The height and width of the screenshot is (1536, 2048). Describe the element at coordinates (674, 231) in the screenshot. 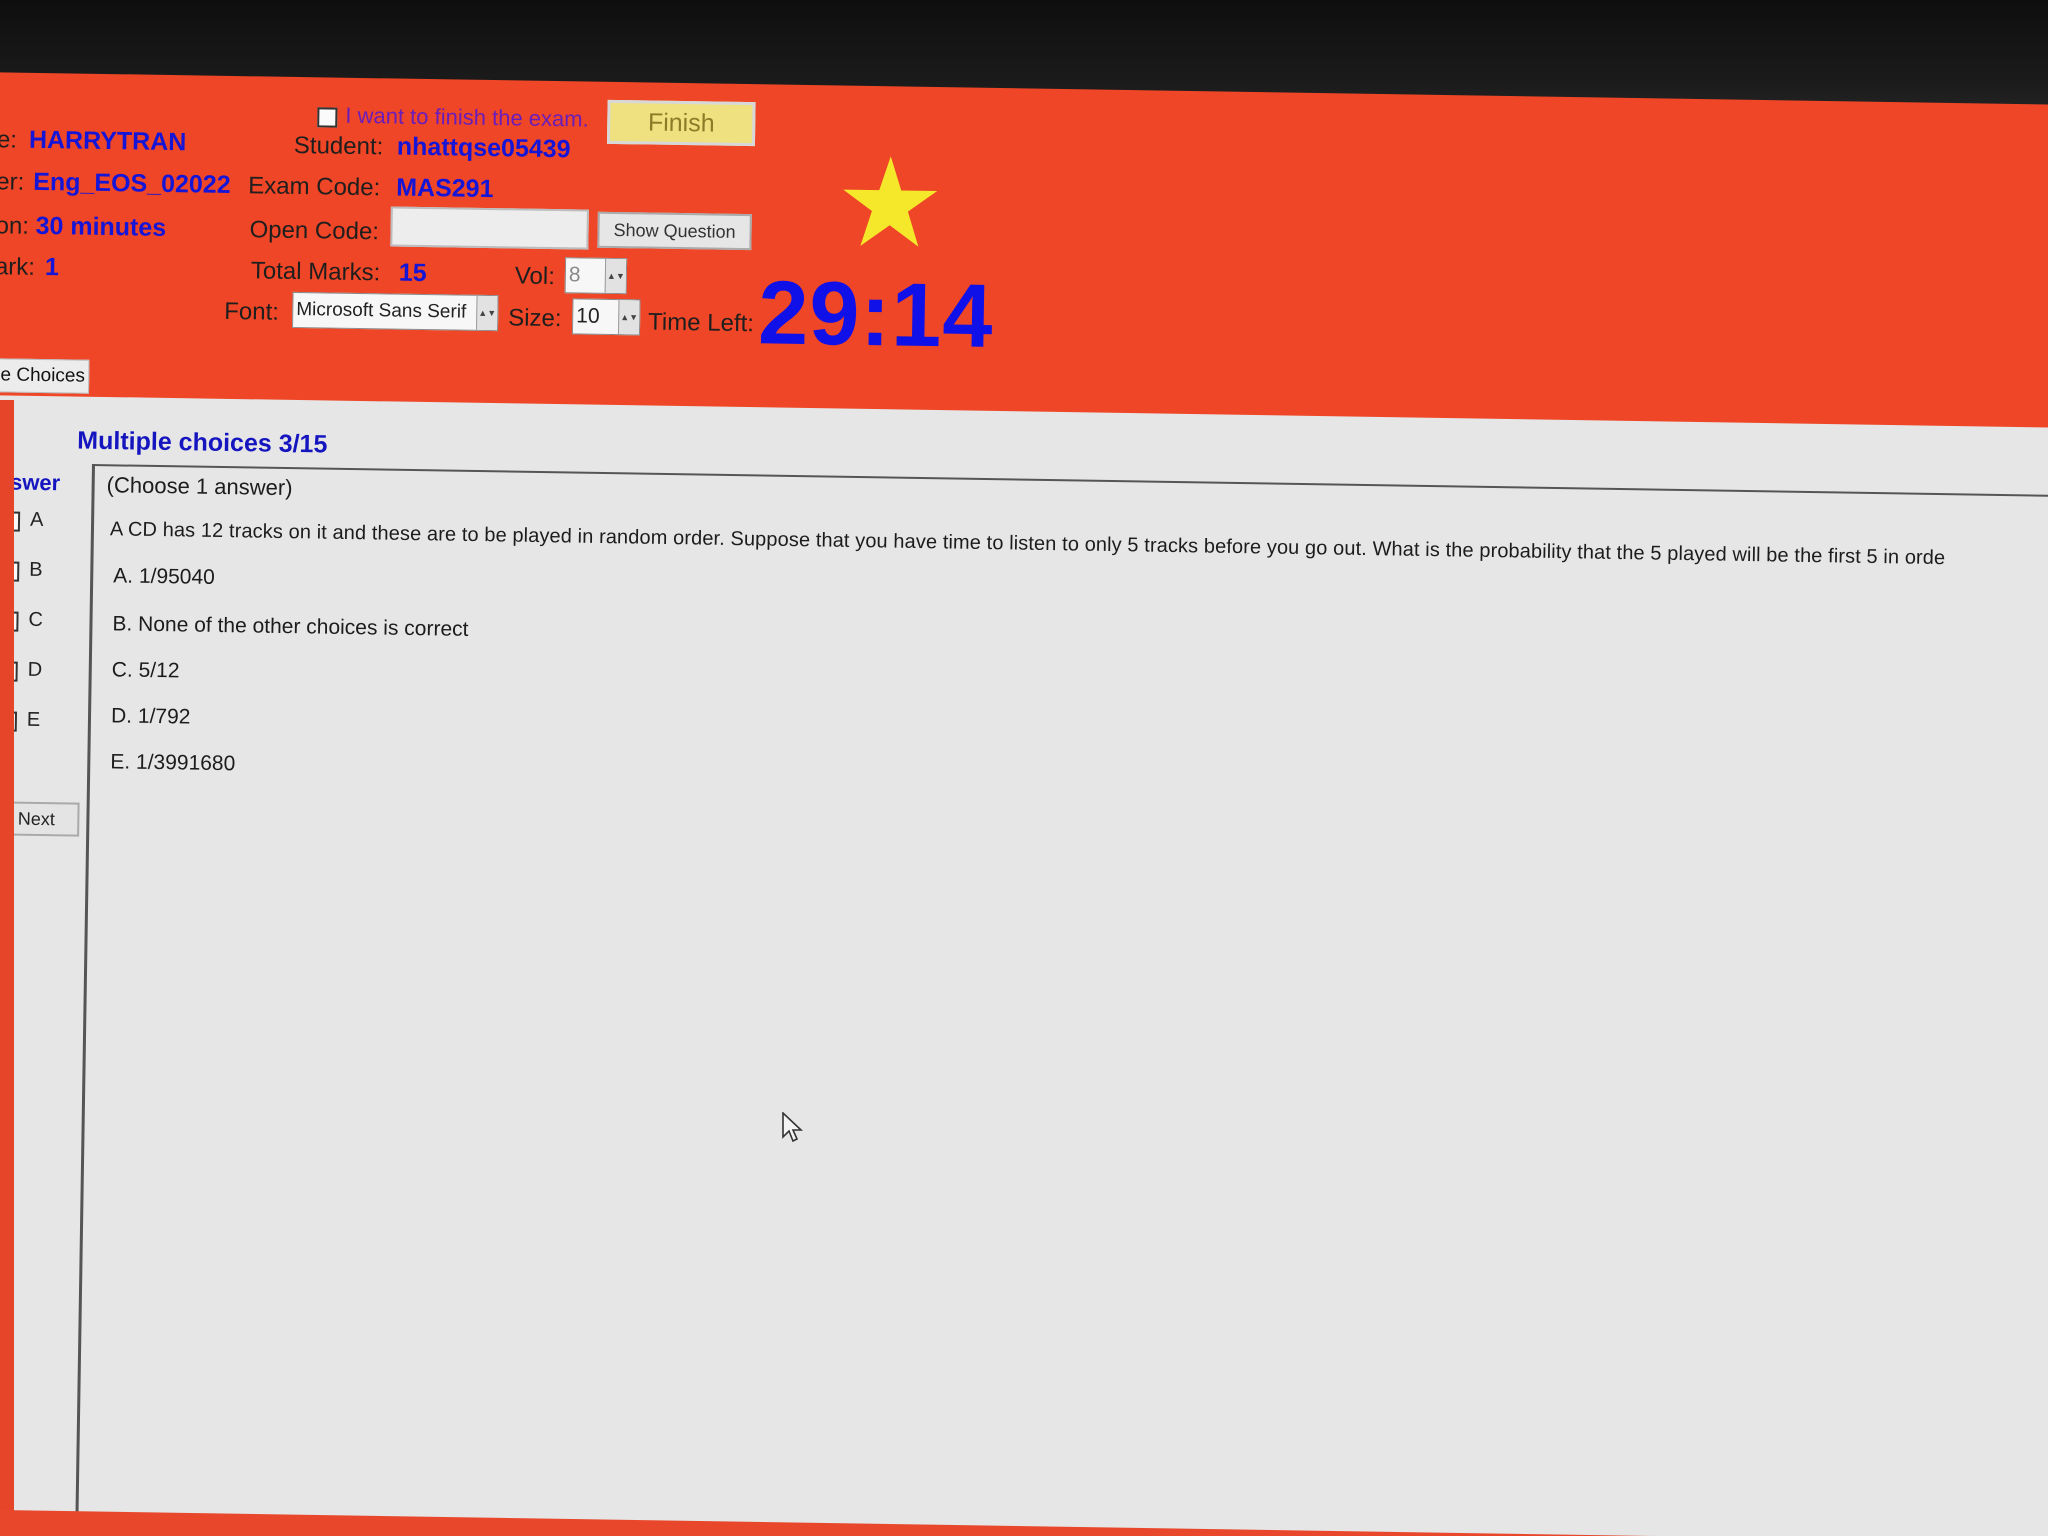

I see `show-question-button: Show Question` at that location.